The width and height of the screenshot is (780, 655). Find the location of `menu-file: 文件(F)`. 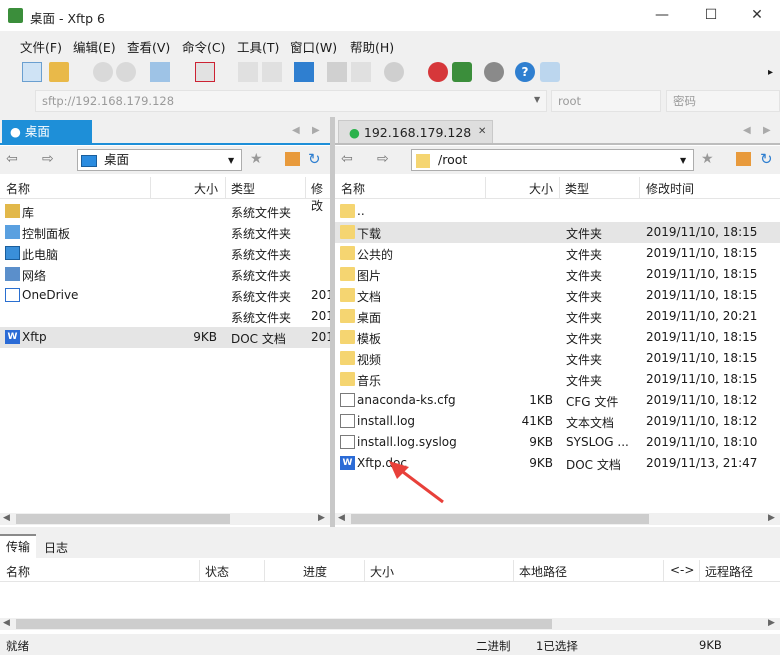

menu-file: 文件(F) is located at coordinates (41, 46).